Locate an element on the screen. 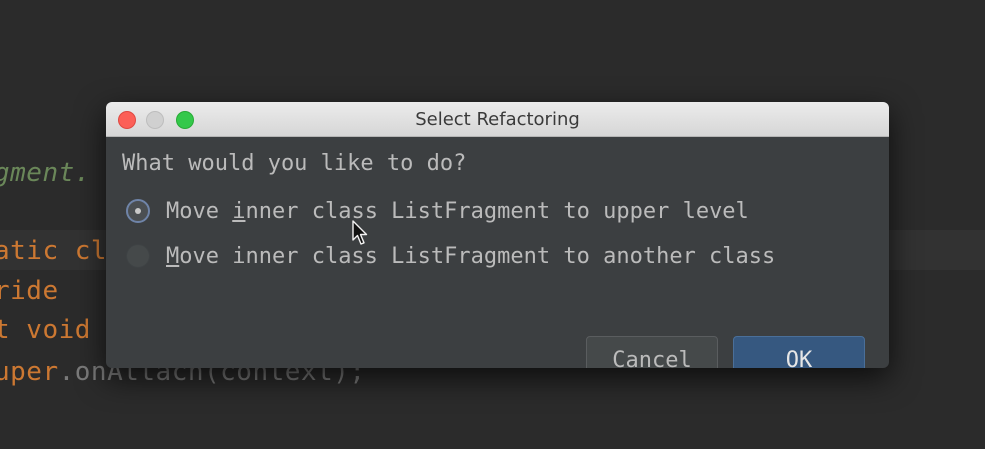 This screenshot has width=985, height=449. radio-unselected-icon is located at coordinates (138, 256).